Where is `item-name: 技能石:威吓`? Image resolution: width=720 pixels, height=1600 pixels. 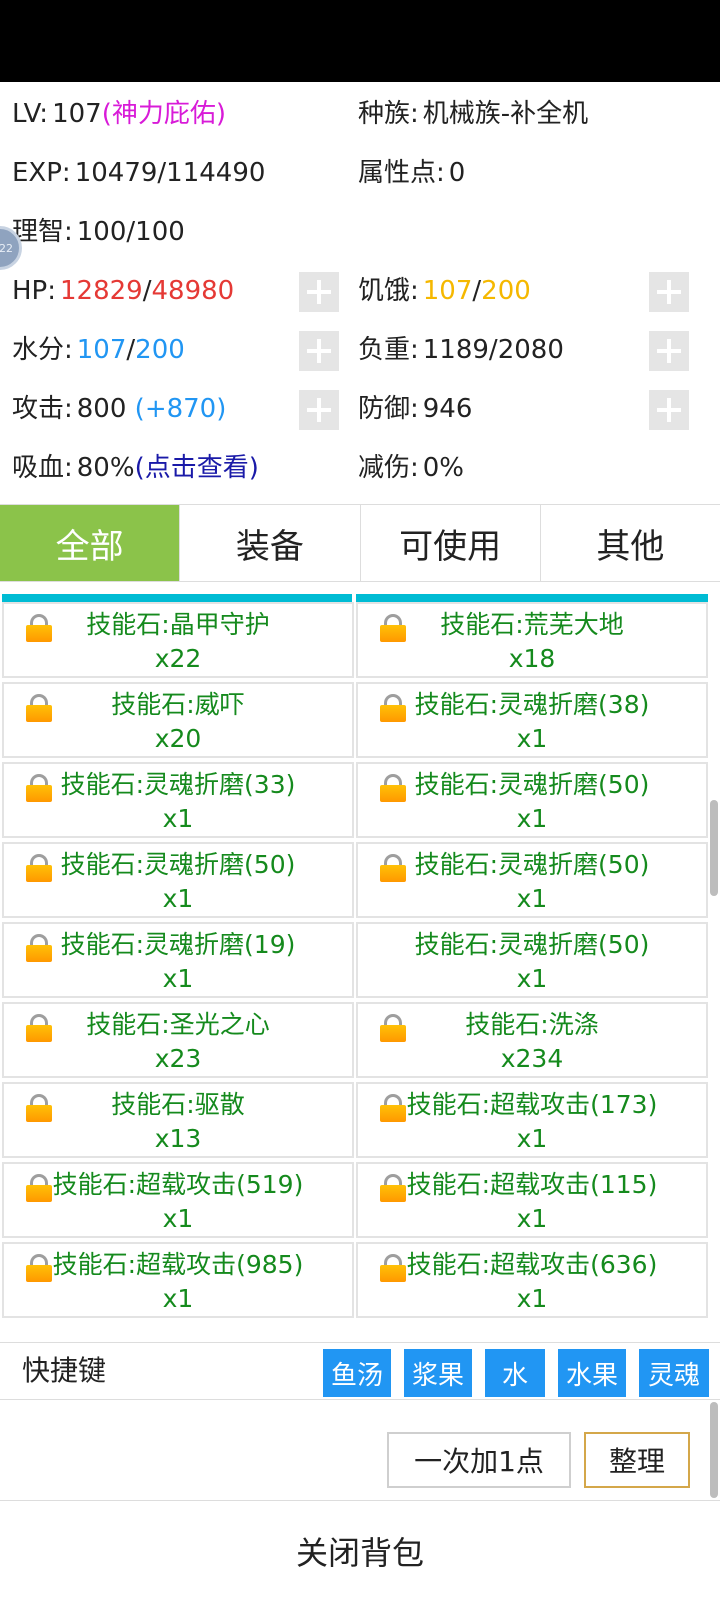
item-name: 技能石:威吓 is located at coordinates (178, 704).